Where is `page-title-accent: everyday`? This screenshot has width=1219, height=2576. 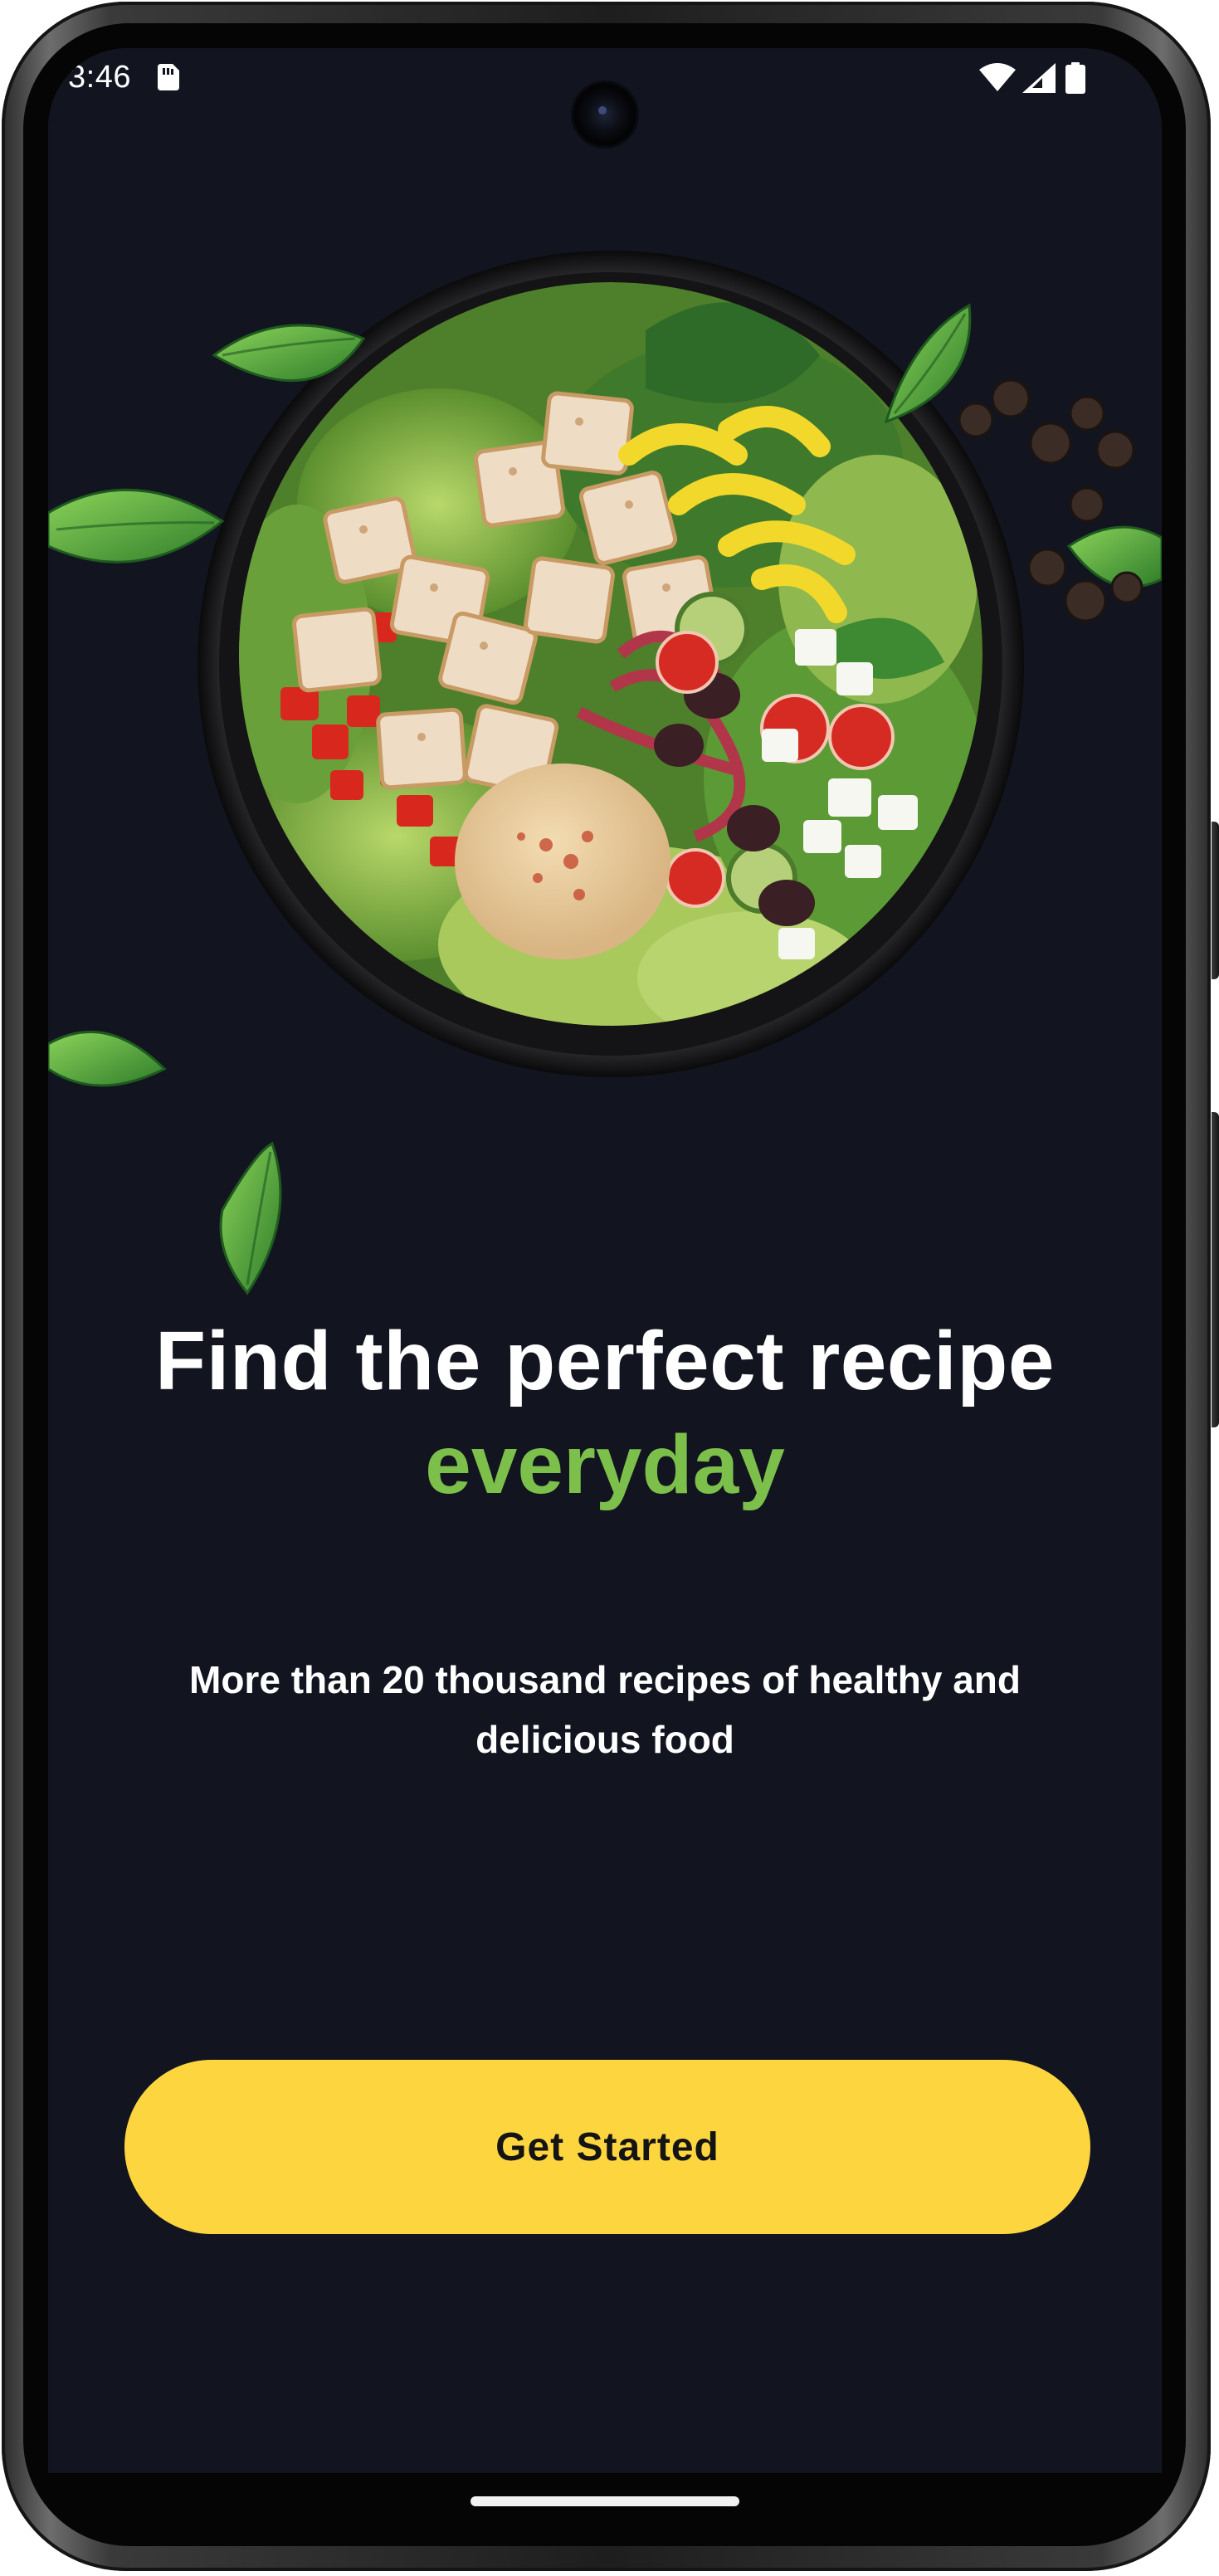 page-title-accent: everyday is located at coordinates (605, 1465).